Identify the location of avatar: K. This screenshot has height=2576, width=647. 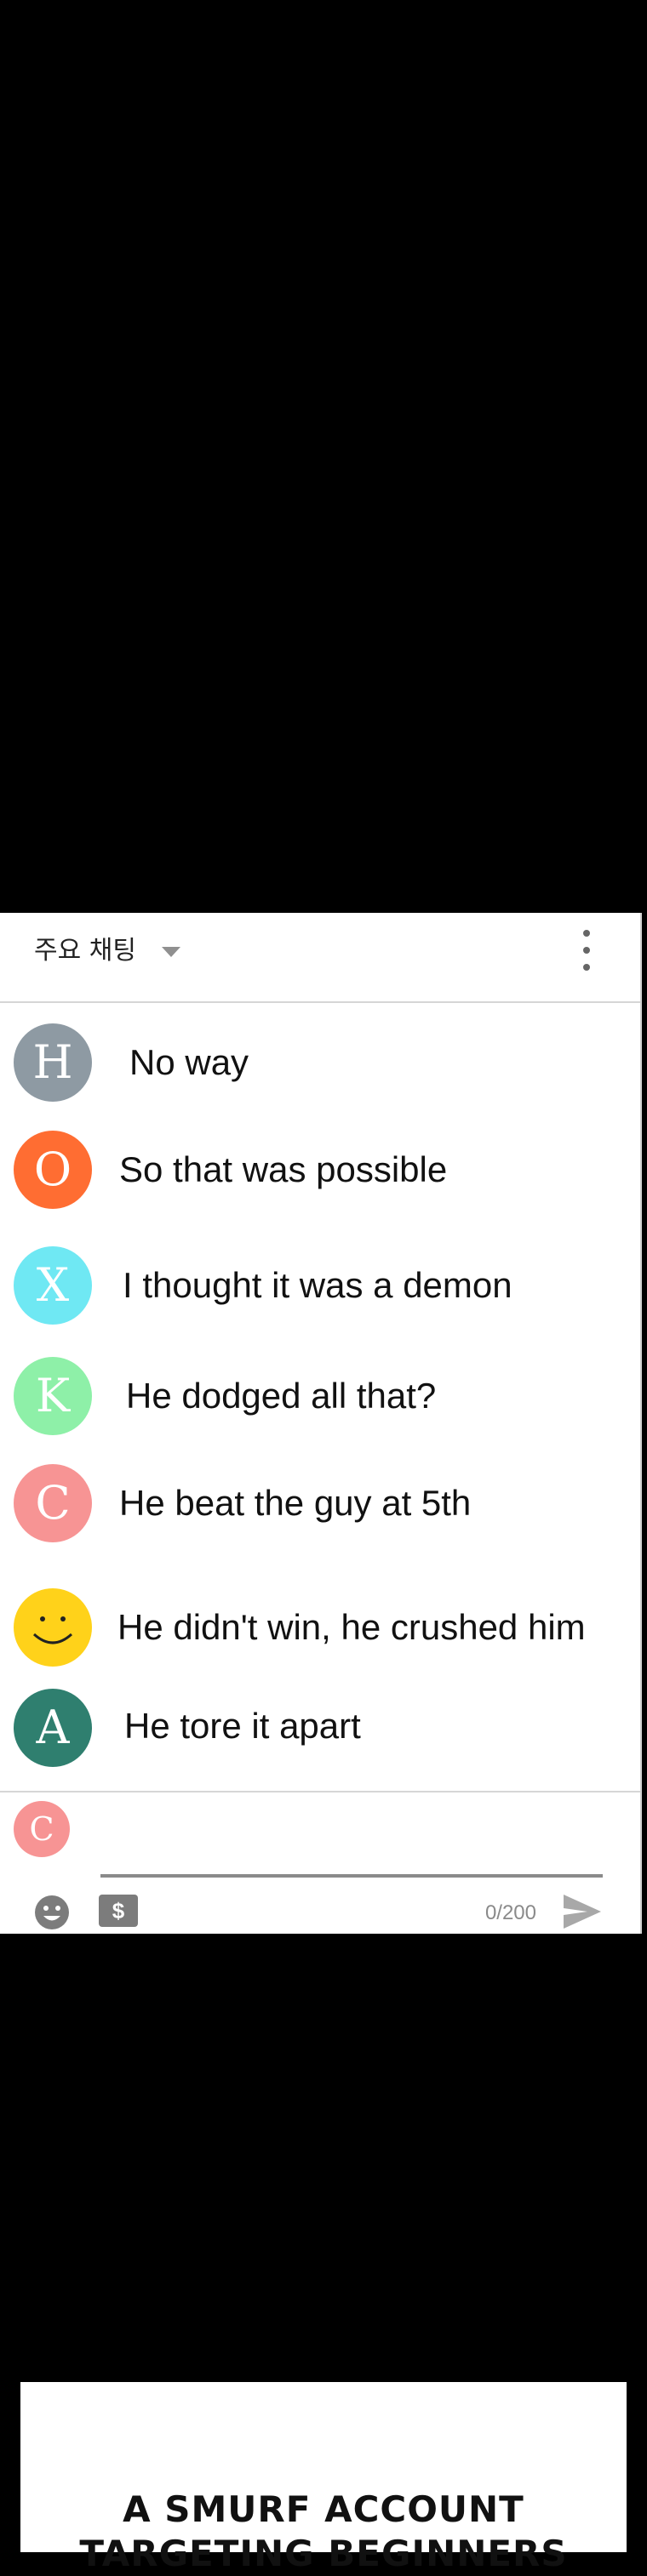
(53, 1396).